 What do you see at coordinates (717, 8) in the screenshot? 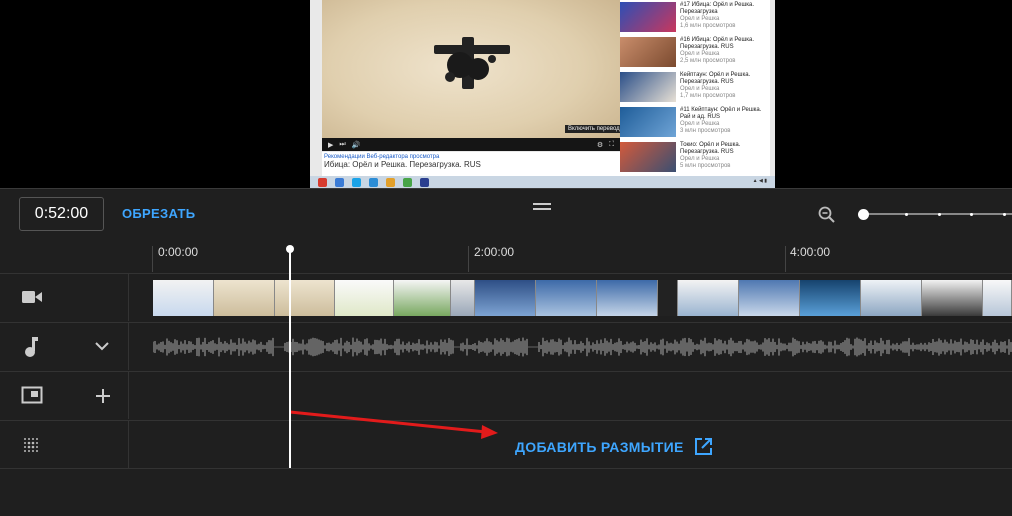
I see `recommendation-title: #17 Ибица: Орёл и Решка. Перезагрузка` at bounding box center [717, 8].